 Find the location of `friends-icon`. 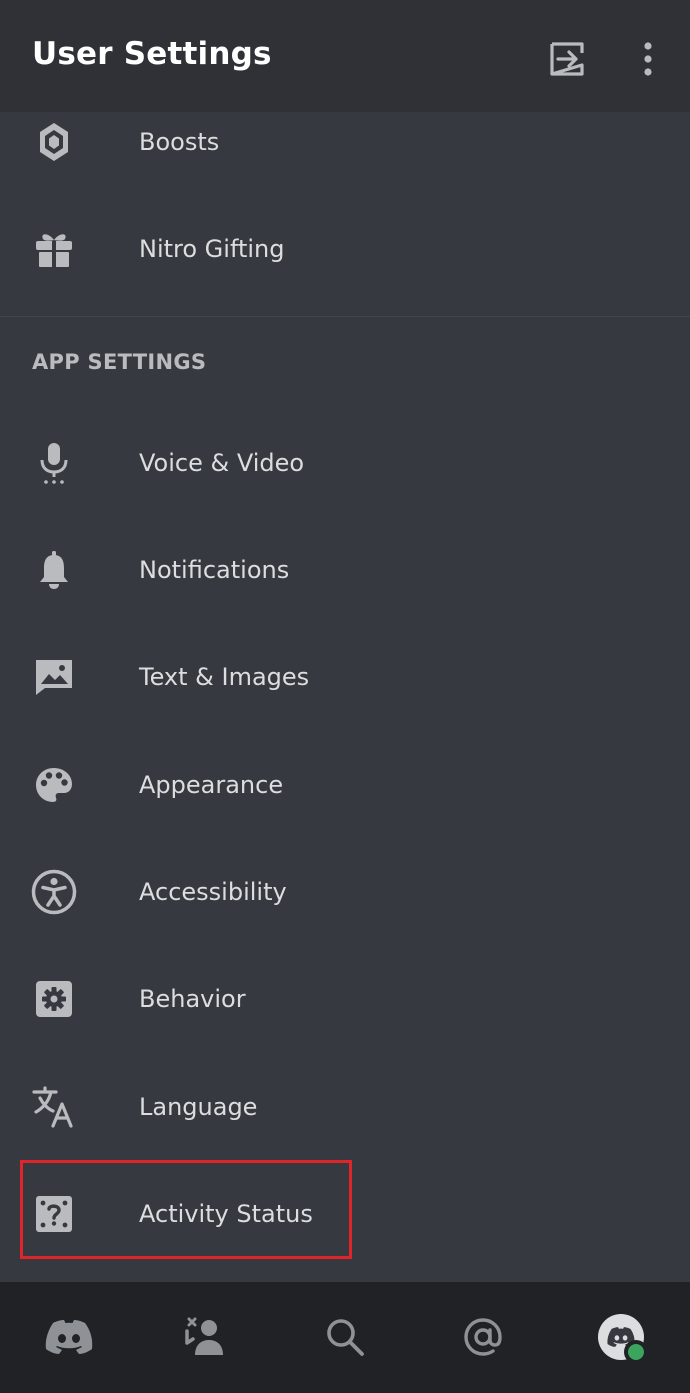

friends-icon is located at coordinates (204, 1336).